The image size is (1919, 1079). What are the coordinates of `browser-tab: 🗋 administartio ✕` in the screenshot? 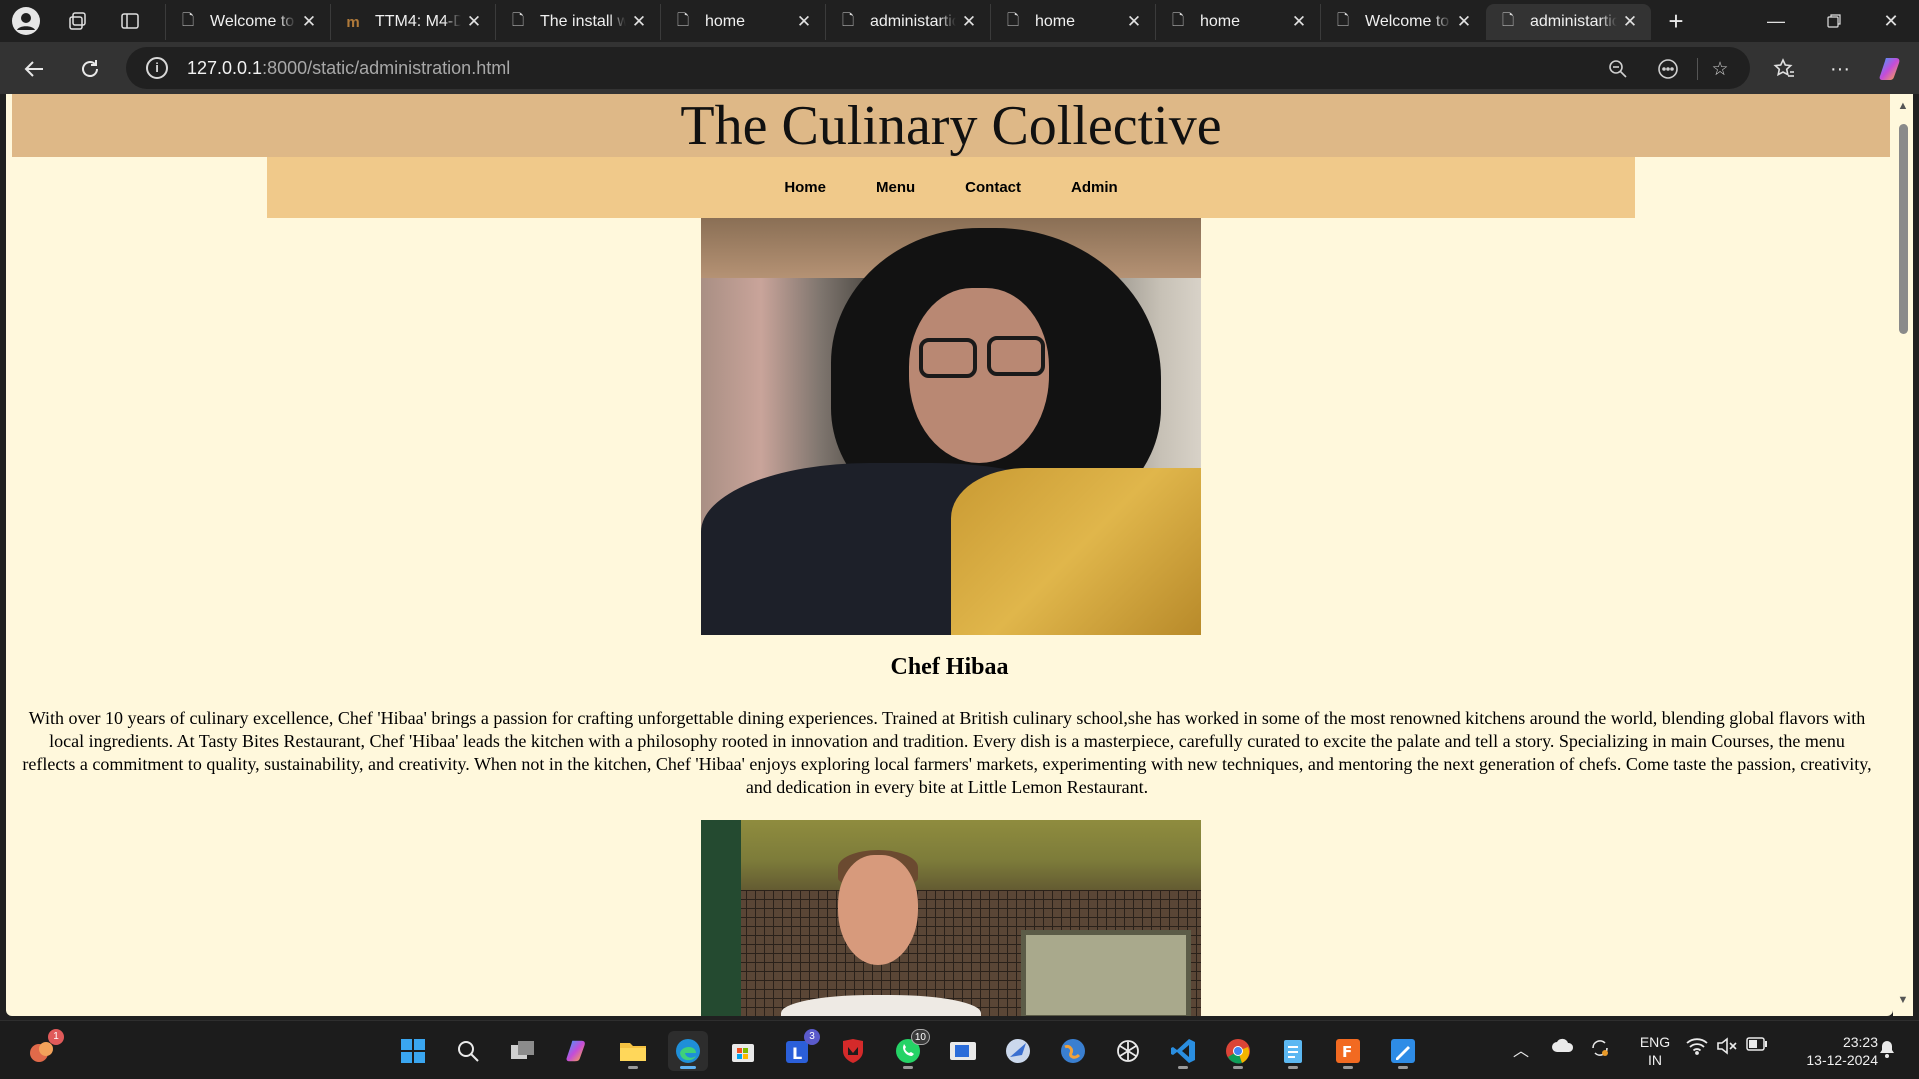 It's located at (907, 22).